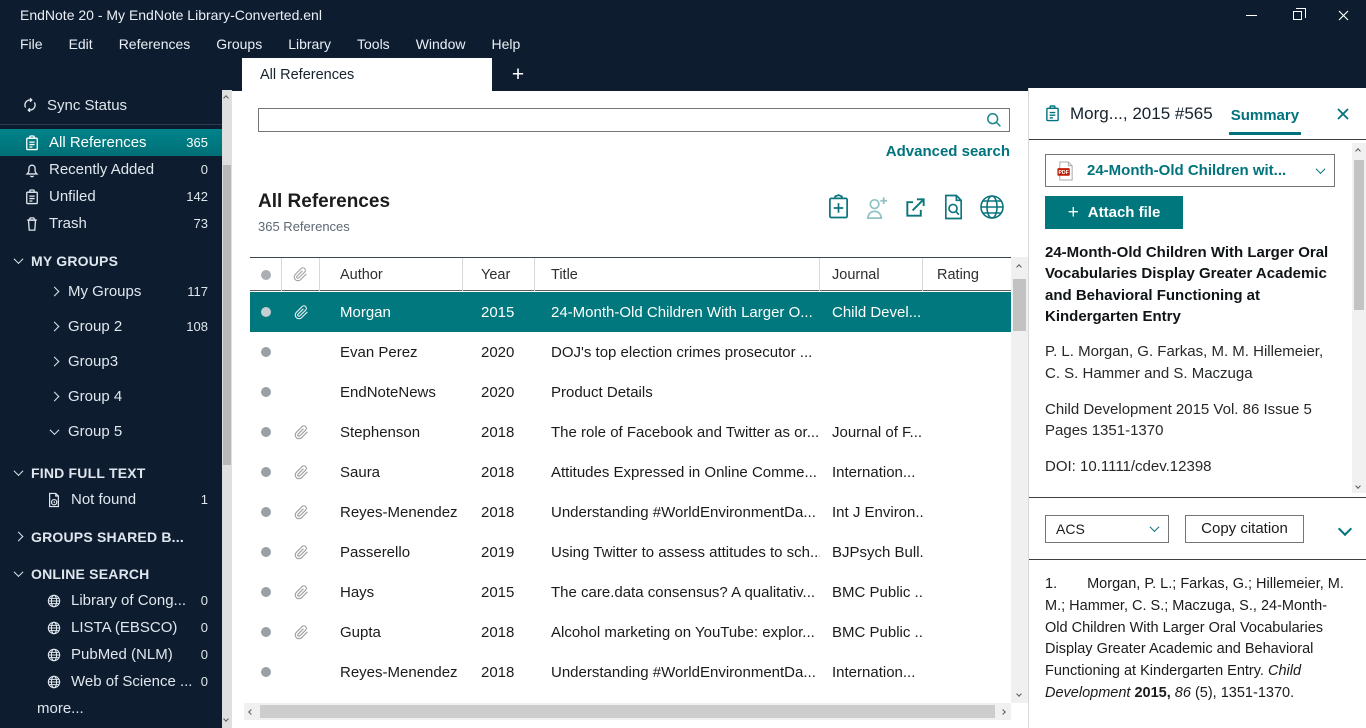 The height and width of the screenshot is (728, 1366). Describe the element at coordinates (111, 223) in the screenshot. I see `sidebar-item-trash: Trash 73` at that location.